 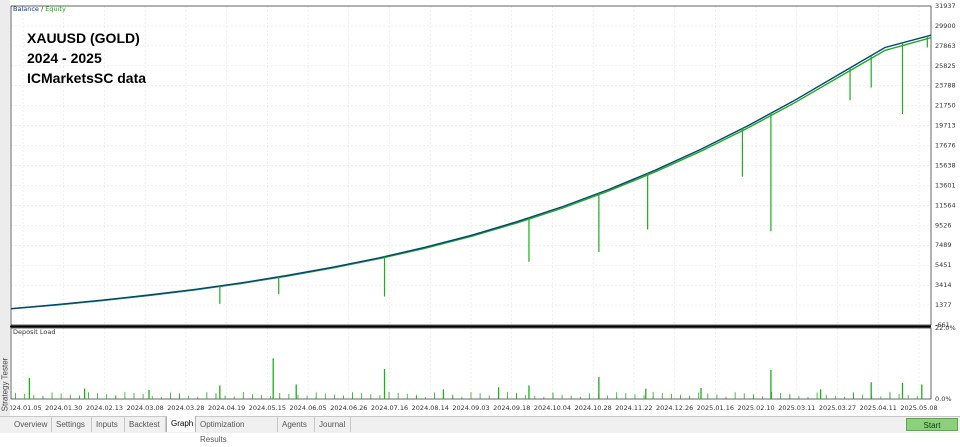 I want to click on y-tick-label: 15638, so click(x=945, y=166).